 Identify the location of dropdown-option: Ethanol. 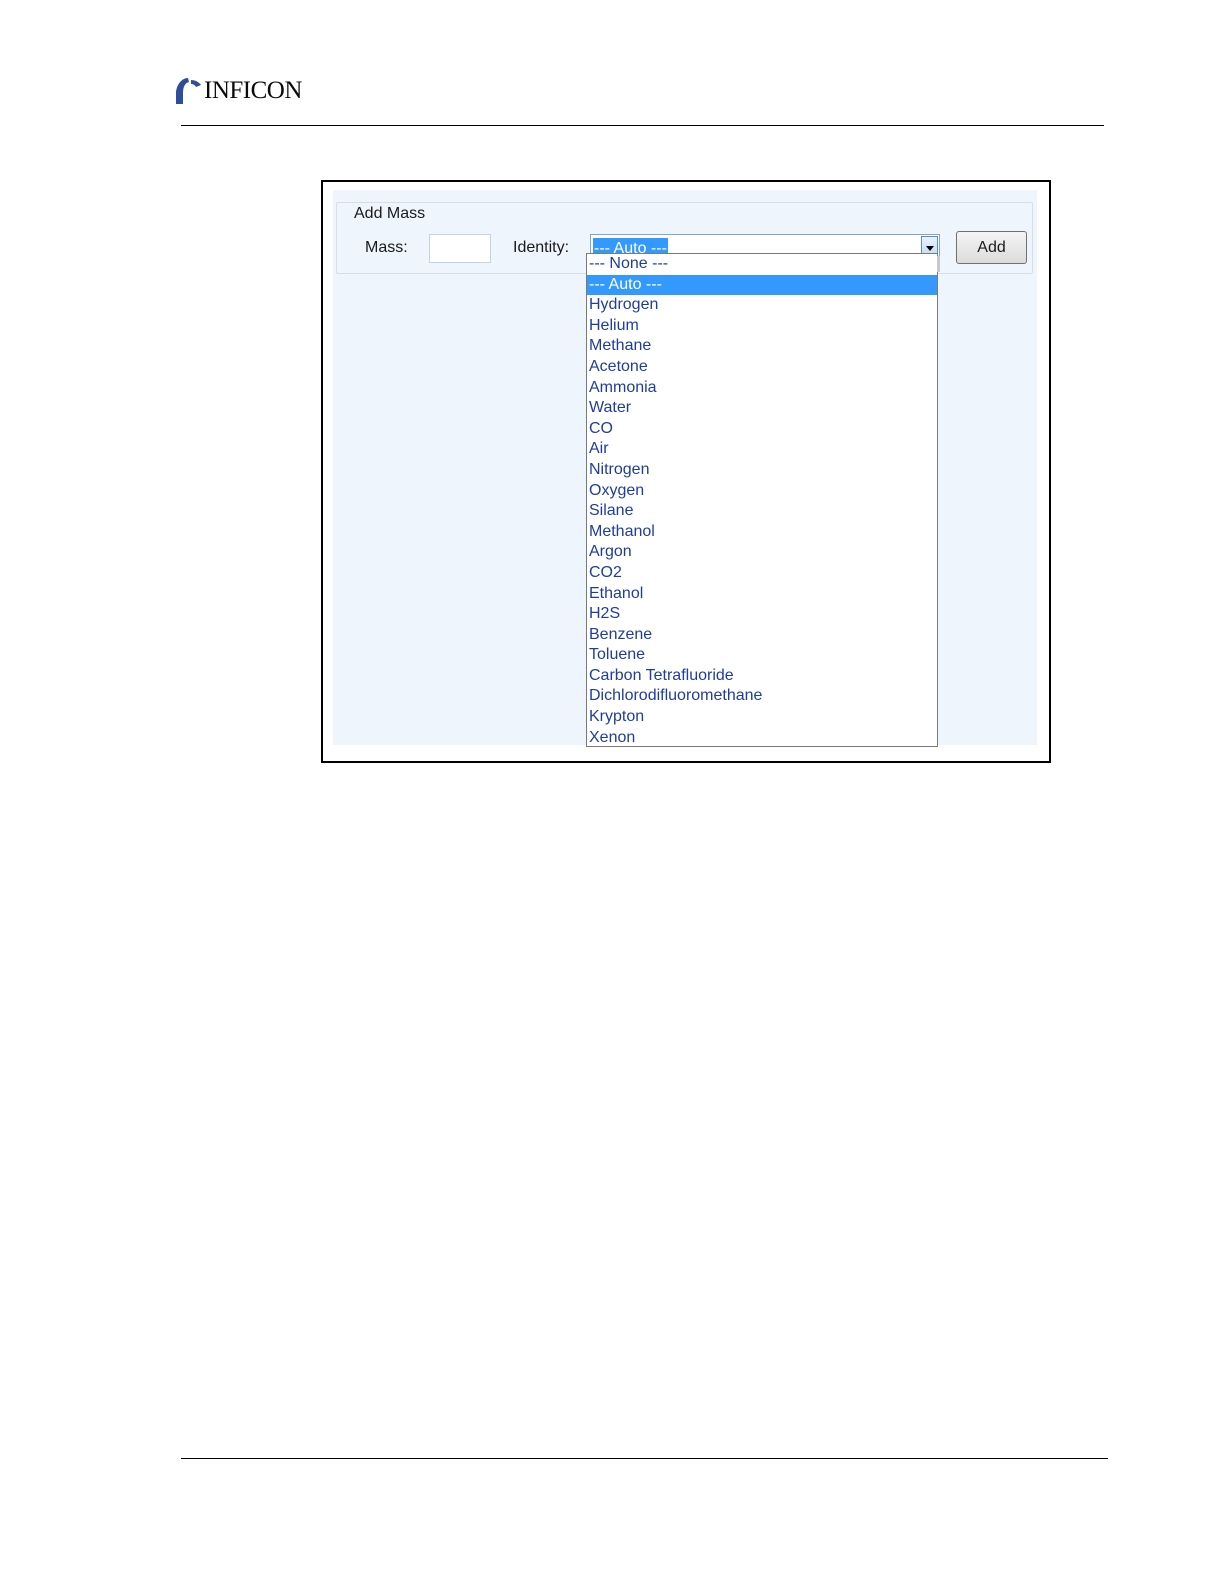
(762, 594).